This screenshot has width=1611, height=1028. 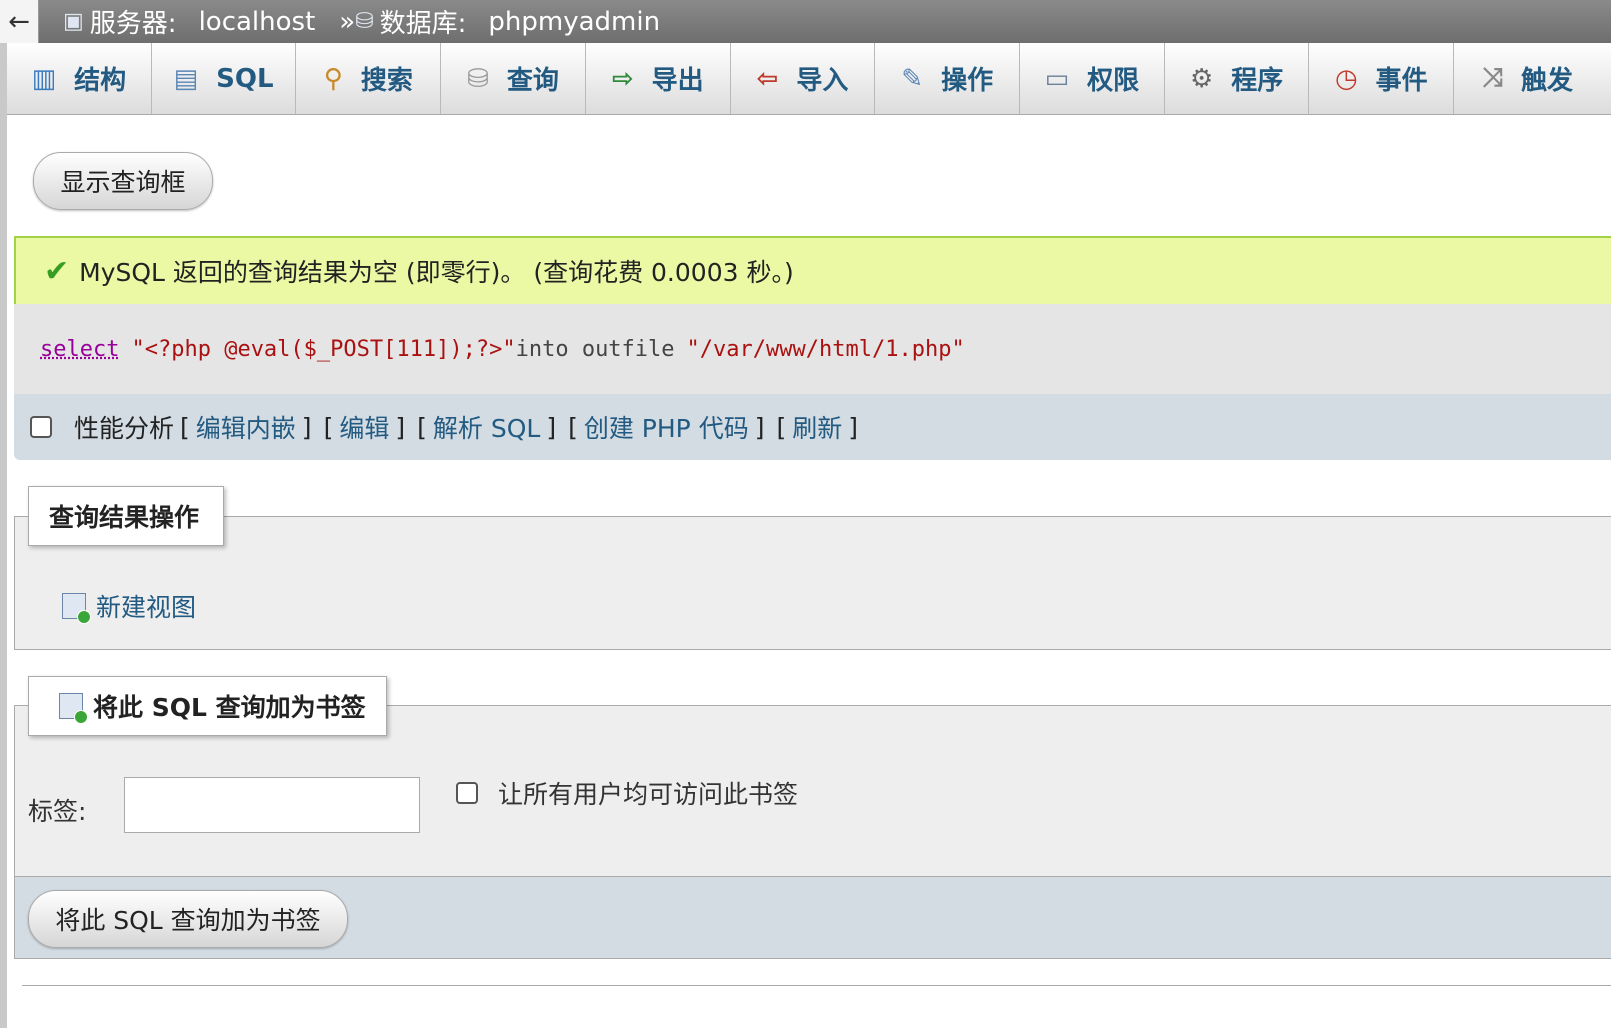 What do you see at coordinates (1492, 78) in the screenshot?
I see `triggers-icon: ⤨` at bounding box center [1492, 78].